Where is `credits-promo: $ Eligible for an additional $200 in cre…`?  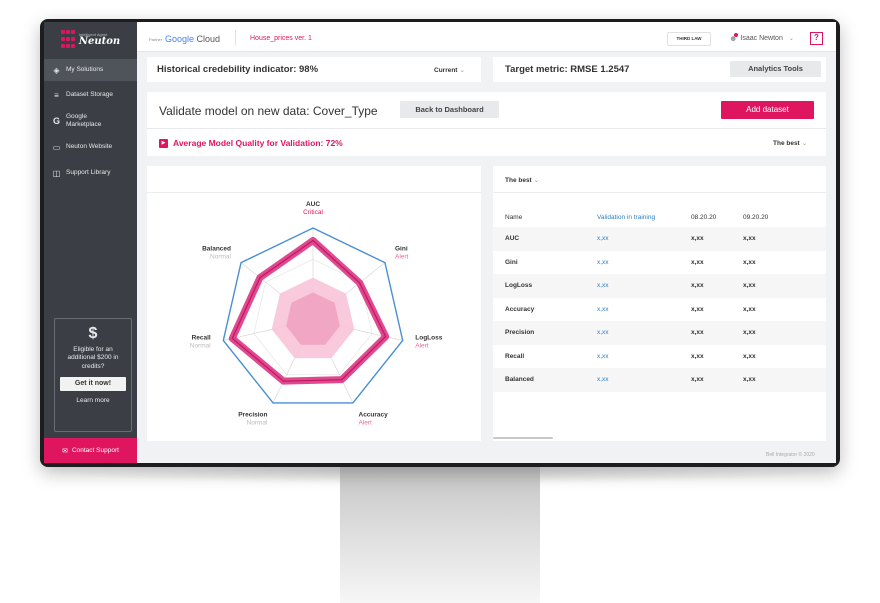 credits-promo: $ Eligible for an additional $200 in cre… is located at coordinates (93, 375).